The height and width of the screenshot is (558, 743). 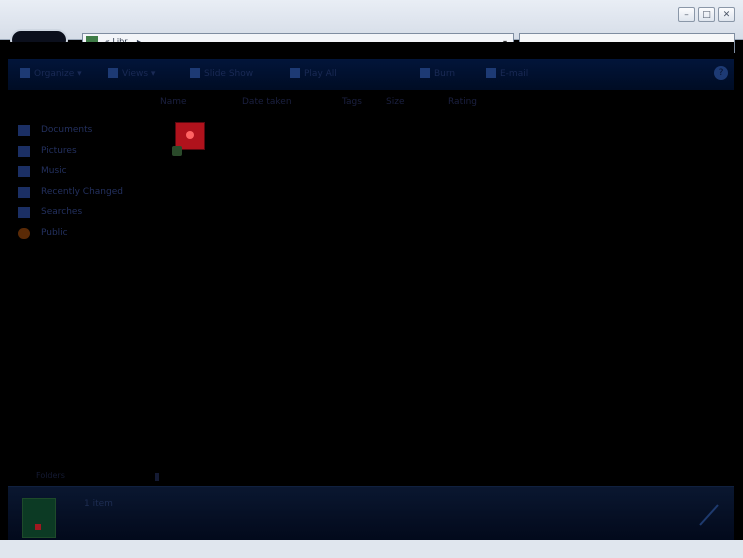 I want to click on toolbar-organize: Organize ▾, so click(x=51, y=73).